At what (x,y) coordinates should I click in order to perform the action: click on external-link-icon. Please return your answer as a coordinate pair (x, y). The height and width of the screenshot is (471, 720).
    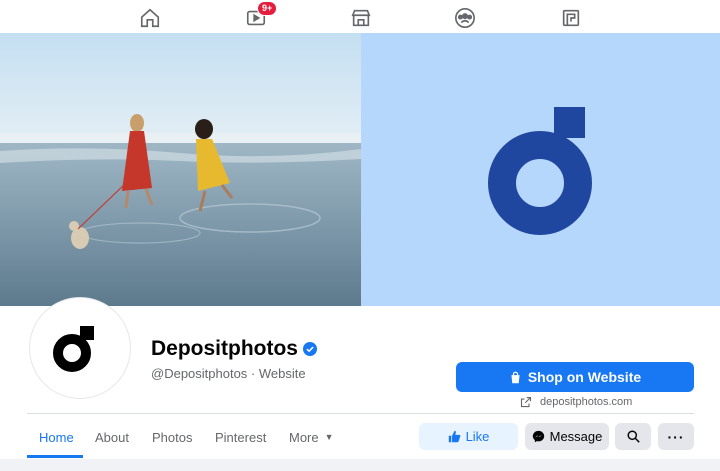
    Looking at the image, I should click on (526, 402).